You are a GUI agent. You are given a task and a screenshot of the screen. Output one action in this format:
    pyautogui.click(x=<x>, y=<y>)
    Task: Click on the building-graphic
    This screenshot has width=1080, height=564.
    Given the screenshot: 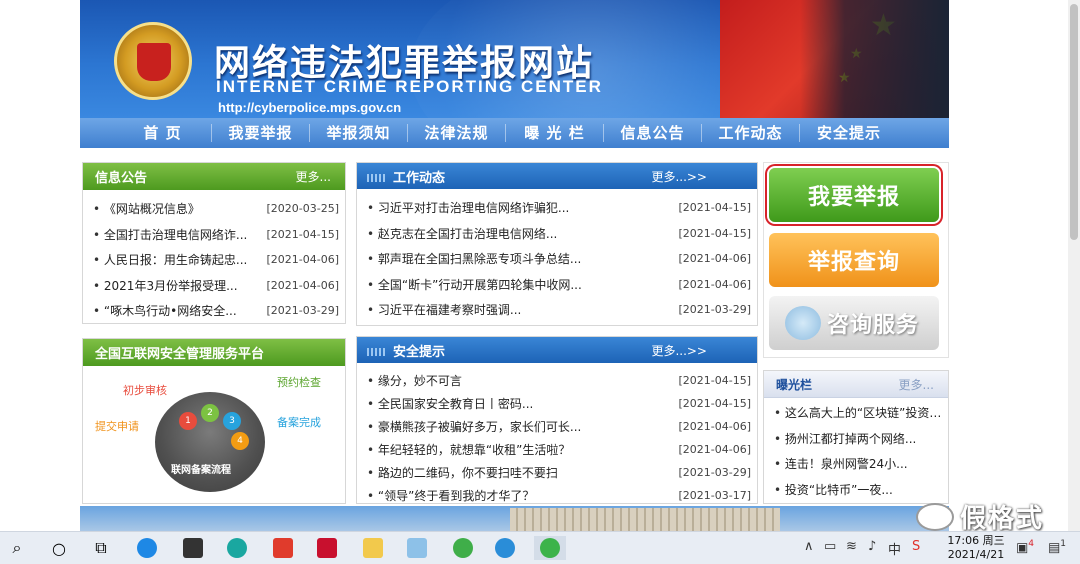 What is the action you would take?
    pyautogui.click(x=645, y=519)
    